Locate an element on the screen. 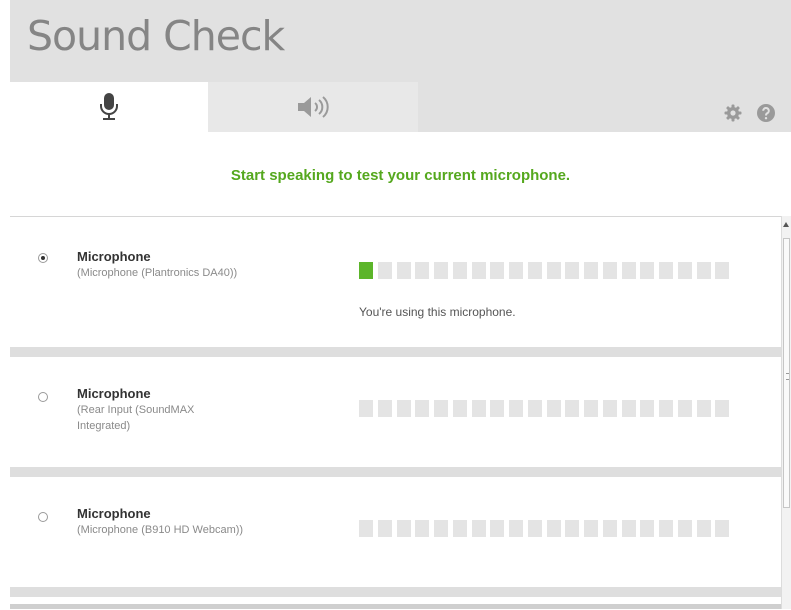 Image resolution: width=791 pixels, height=610 pixels. grip-icon is located at coordinates (787, 376).